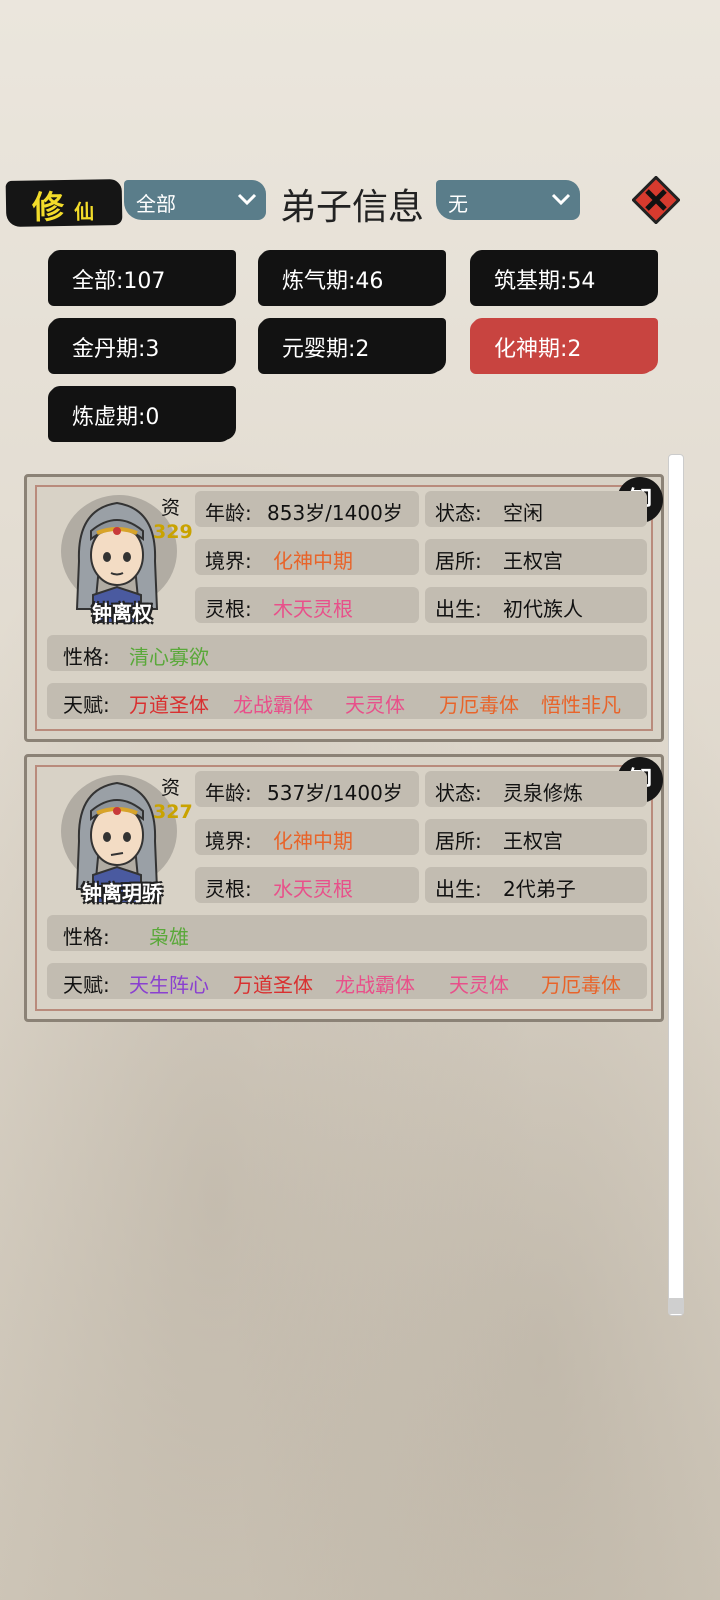  Describe the element at coordinates (169, 657) in the screenshot. I see `personality-value: 清心寡欲` at that location.